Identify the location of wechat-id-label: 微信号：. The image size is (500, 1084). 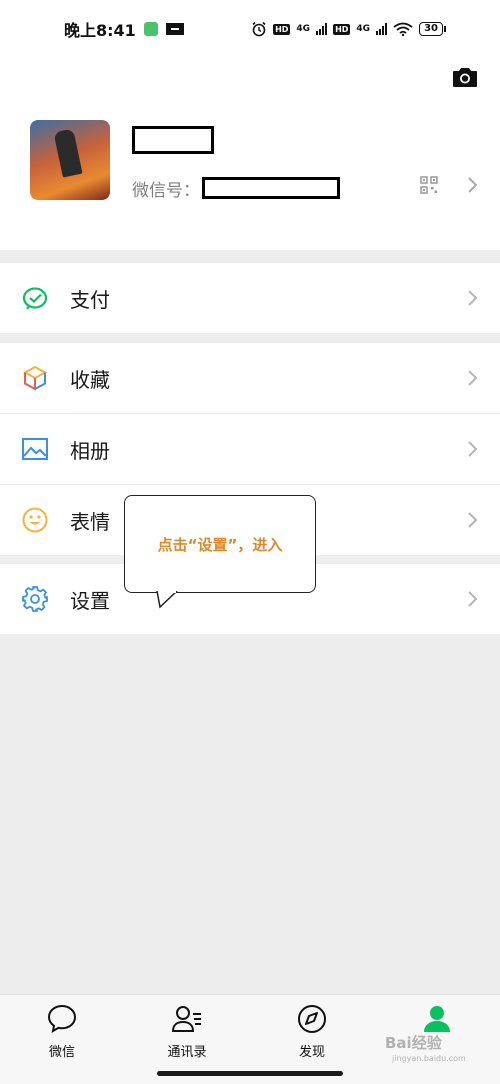
(166, 191).